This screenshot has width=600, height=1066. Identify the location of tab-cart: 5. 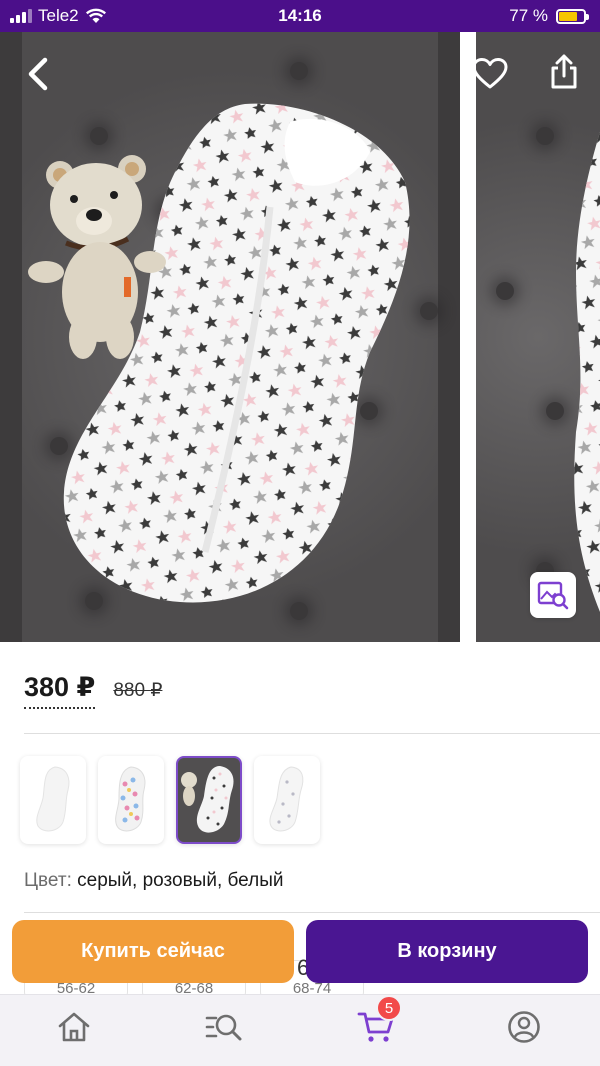
(377, 1021).